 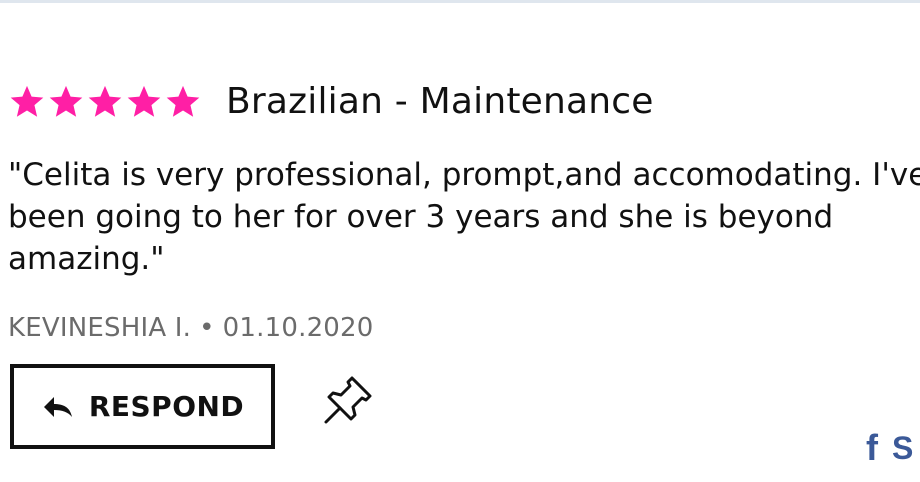 I want to click on service-title: Brazilian - Maintenance, so click(x=440, y=101).